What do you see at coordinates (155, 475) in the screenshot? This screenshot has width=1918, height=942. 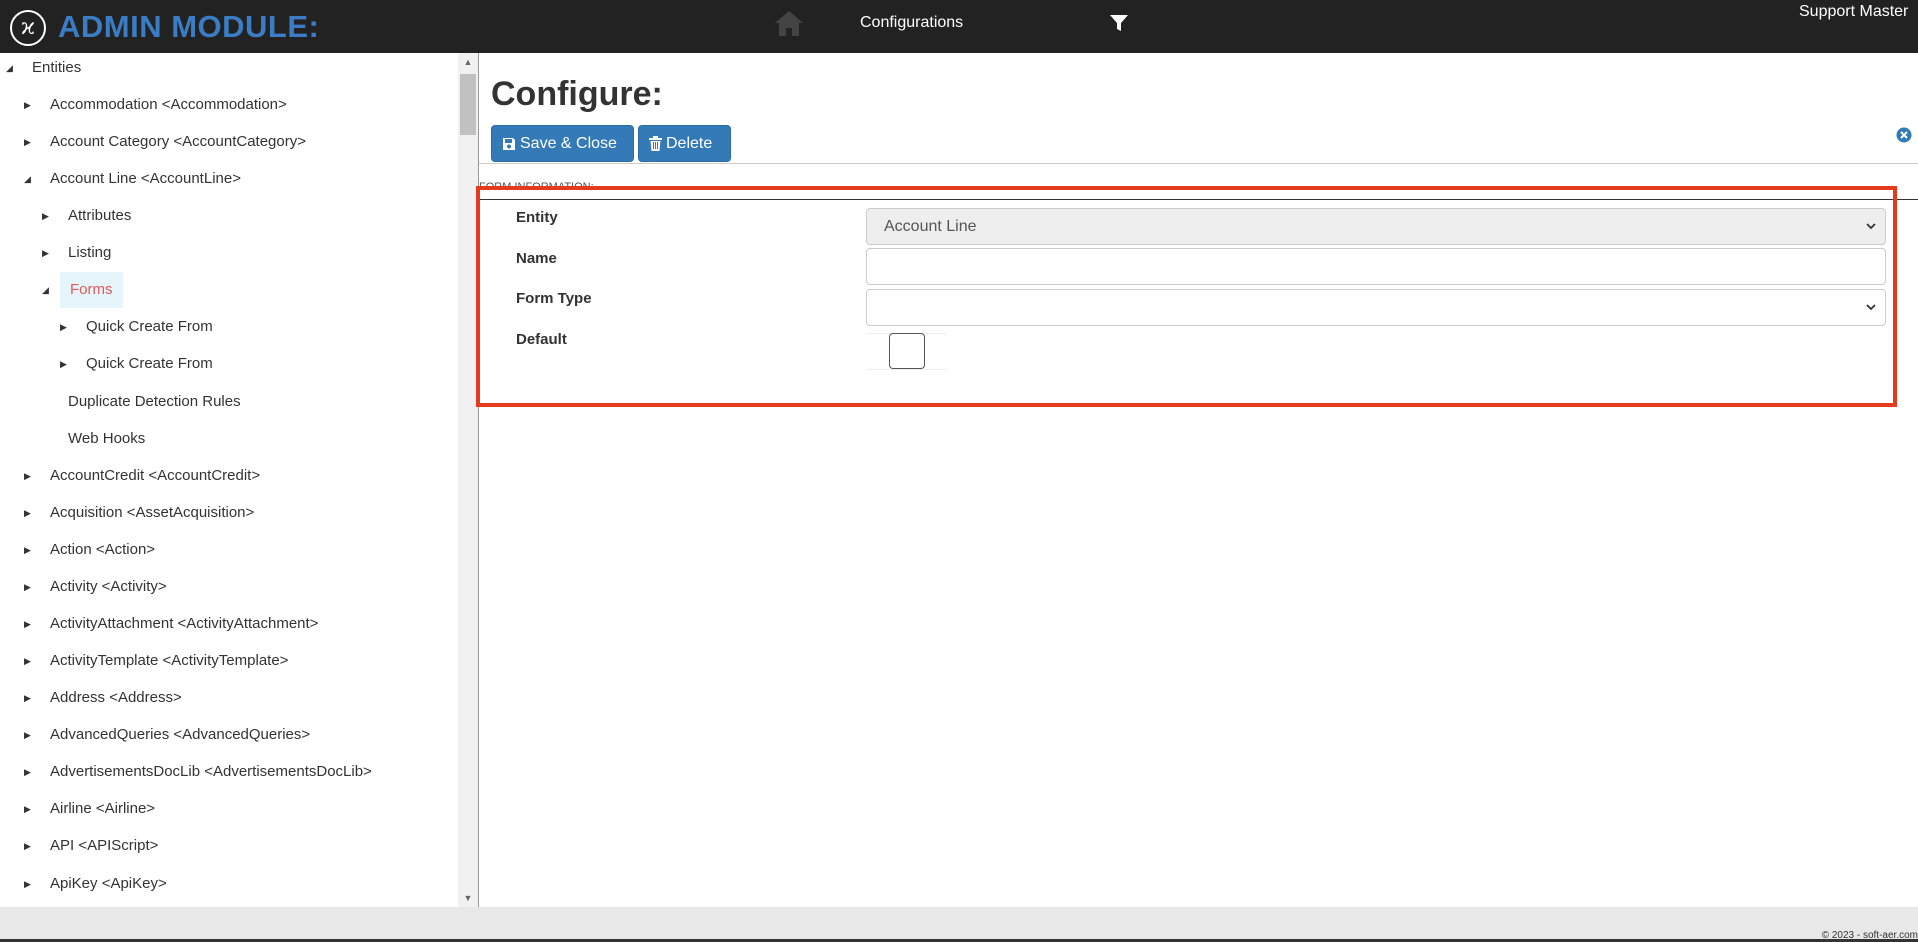 I see `tree-item-label: AccountCredit <AccountCredit>` at bounding box center [155, 475].